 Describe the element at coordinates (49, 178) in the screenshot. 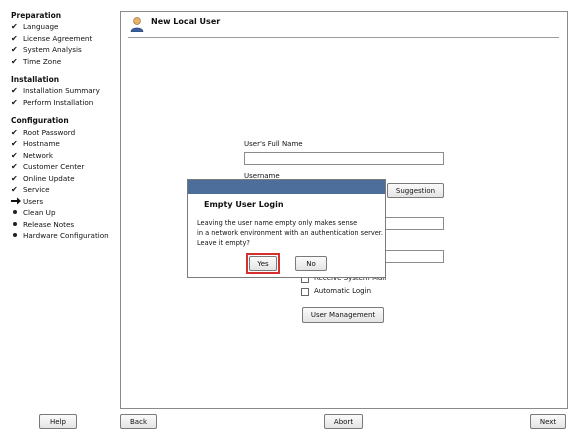

I see `sidebar-item-label: Online Update` at that location.